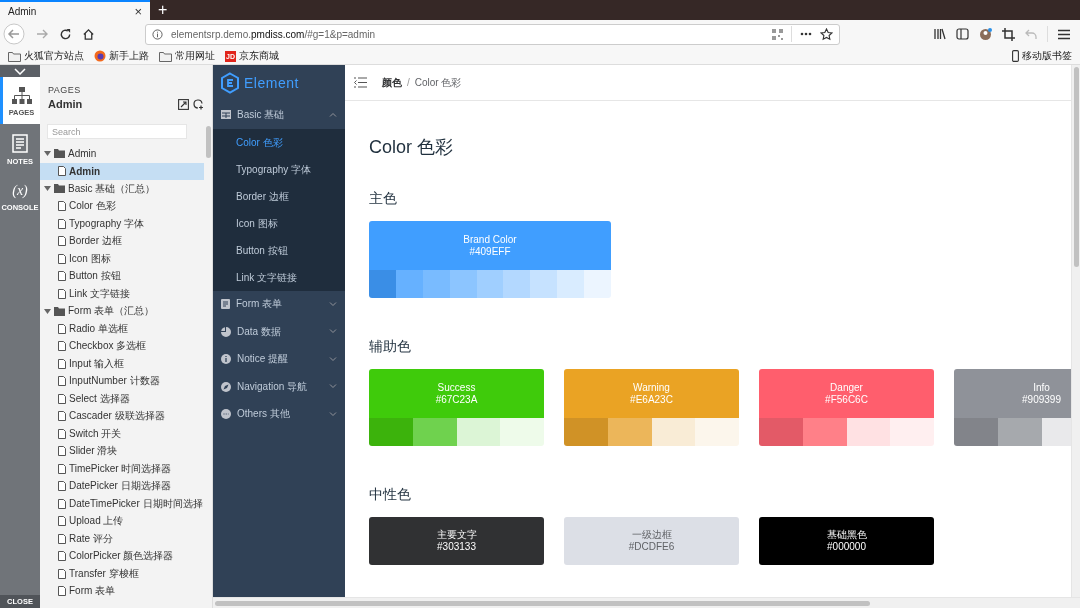  I want to click on tree-item: Basic 基础（汇总）, so click(122, 189).